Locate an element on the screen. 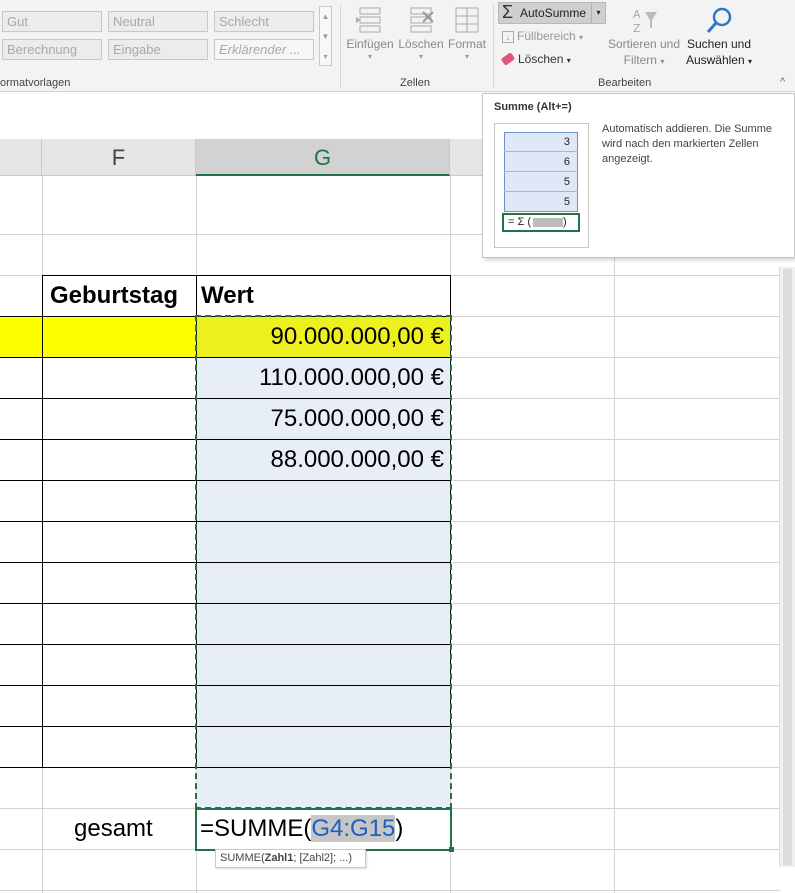  clear-button: Löschen ▾ is located at coordinates (535, 59).